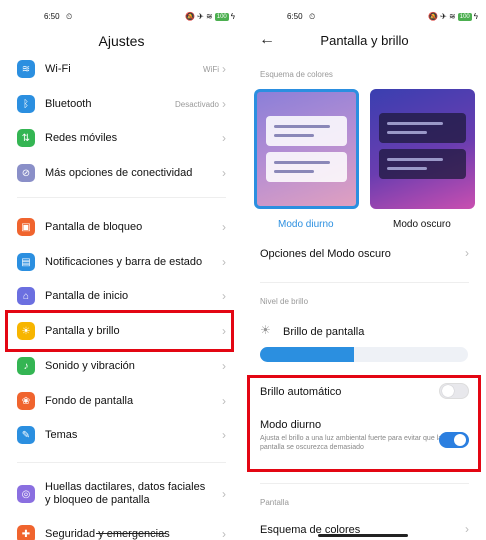 This screenshot has height=540, width=486. I want to click on settings-item: ✎ Temas ›, so click(121, 435).